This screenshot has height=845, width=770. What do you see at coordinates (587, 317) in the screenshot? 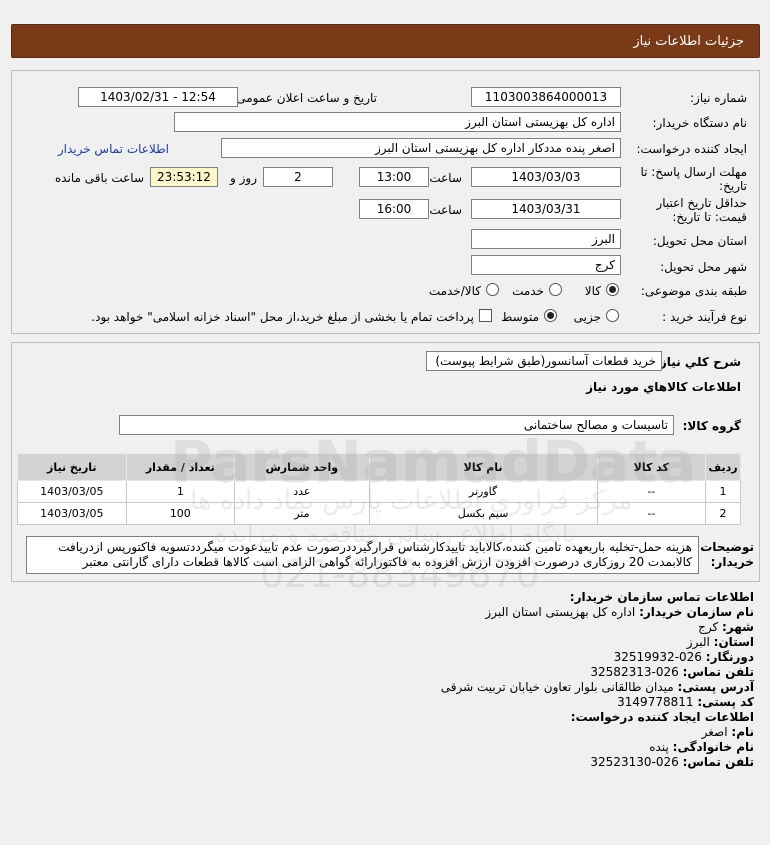
I see `process-option-minor: جزیی` at bounding box center [587, 317].